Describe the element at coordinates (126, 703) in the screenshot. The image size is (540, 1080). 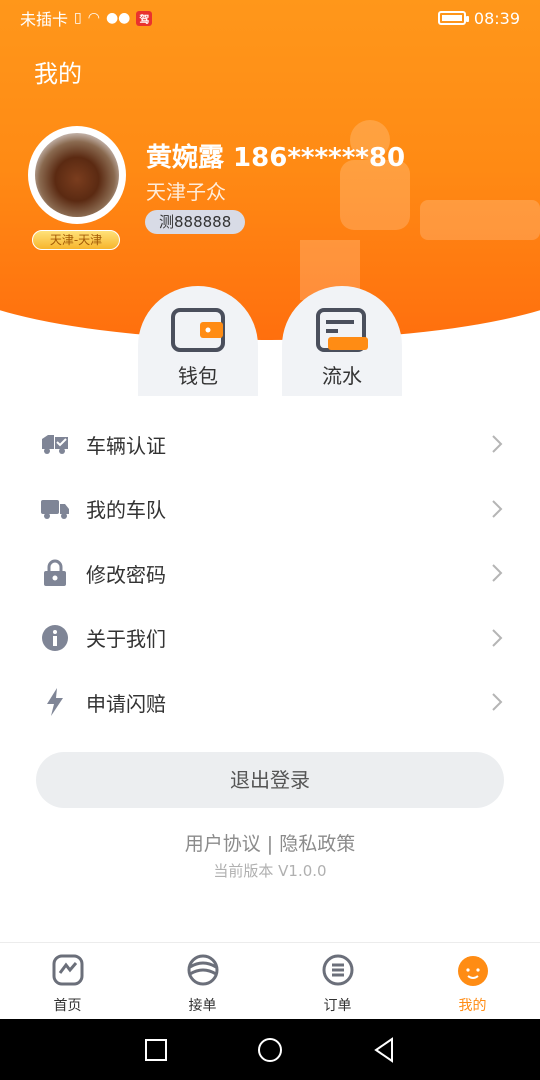
I see `menu-item-label: 申请闪赔` at that location.